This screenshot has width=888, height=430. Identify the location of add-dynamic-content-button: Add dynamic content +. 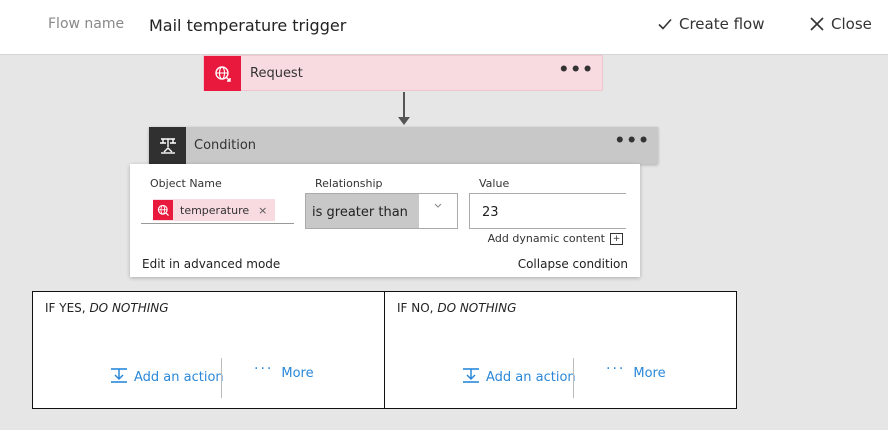
(555, 238).